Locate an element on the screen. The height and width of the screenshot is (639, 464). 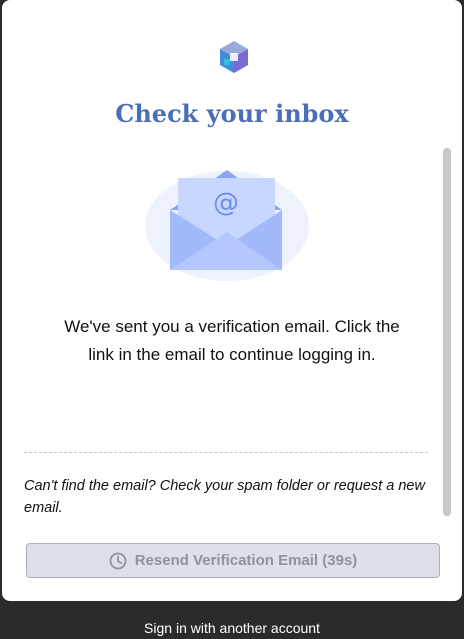
clock-icon is located at coordinates (118, 560).